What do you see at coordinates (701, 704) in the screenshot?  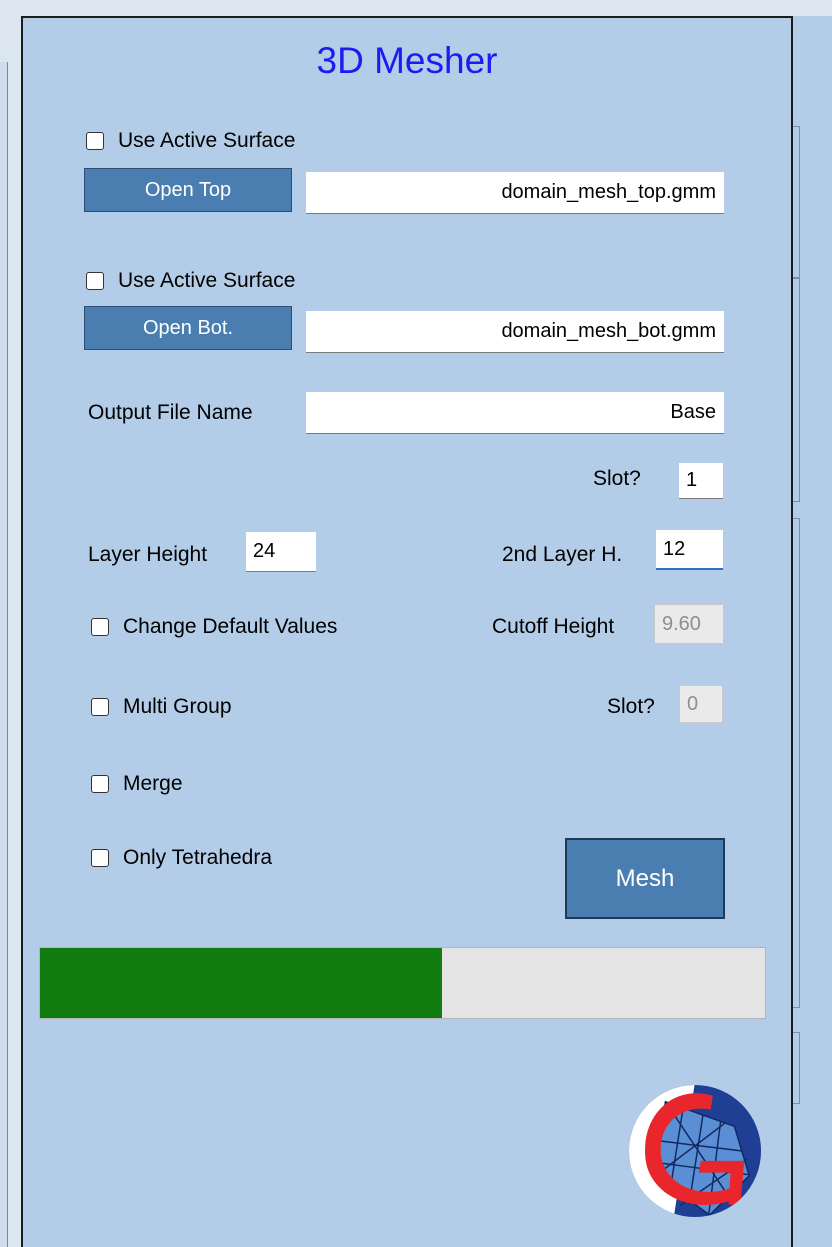 I see `group-slot-field: 0` at bounding box center [701, 704].